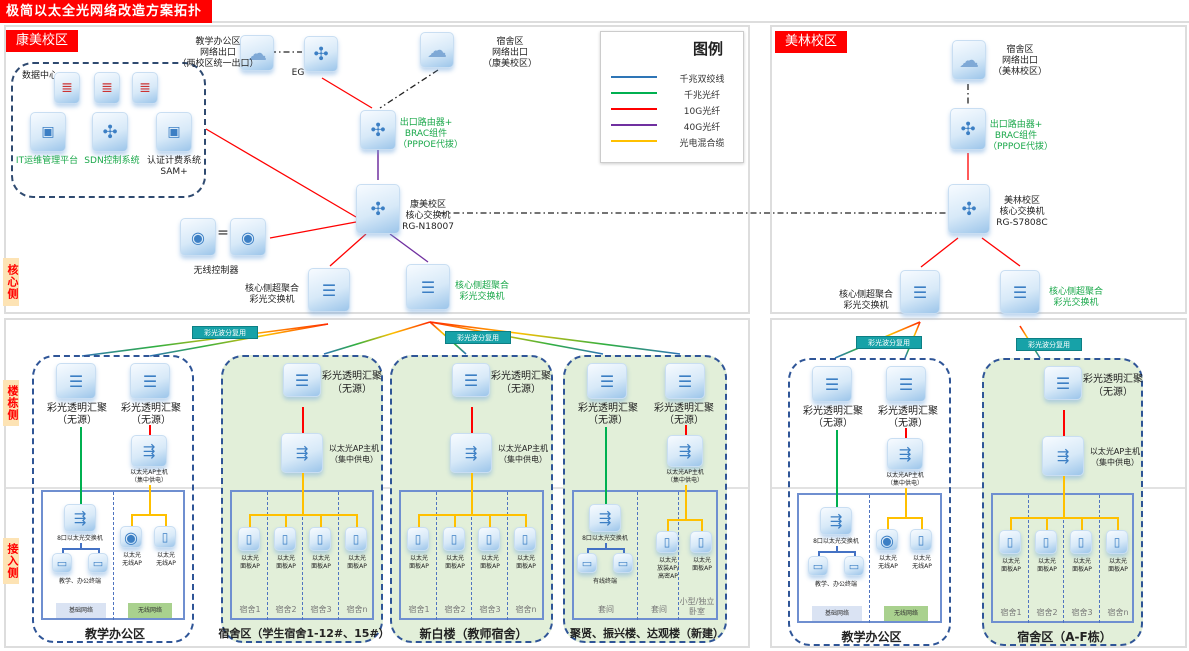 This screenshot has width=1189, height=651. I want to click on core-switch-label: 康美校区, so click(427, 205).